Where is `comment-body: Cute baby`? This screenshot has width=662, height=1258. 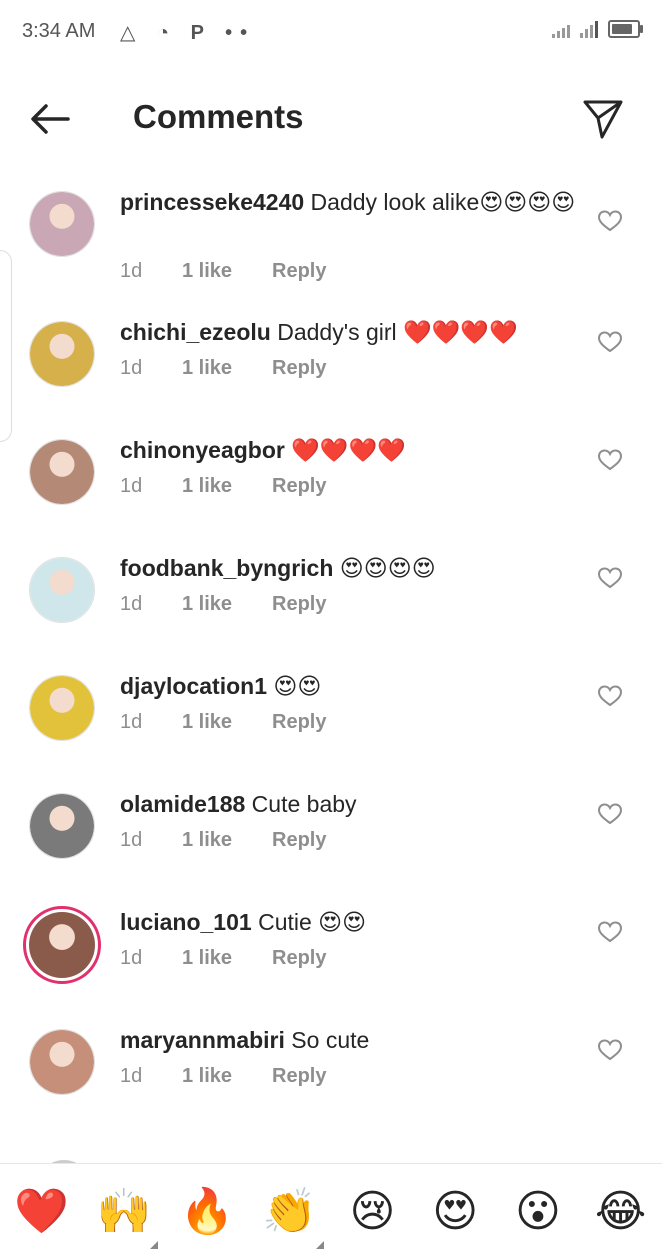
comment-body: Cute baby is located at coordinates (301, 804).